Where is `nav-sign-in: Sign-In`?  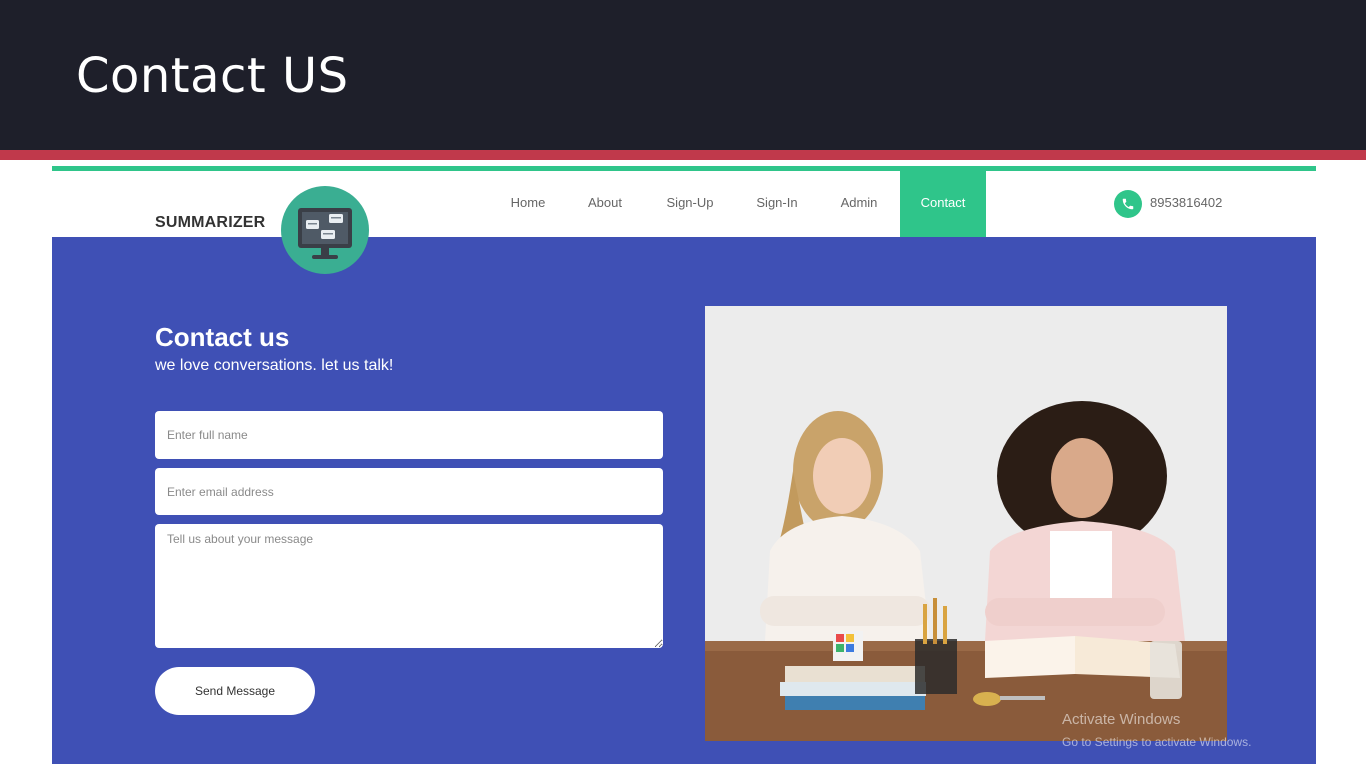 nav-sign-in: Sign-In is located at coordinates (777, 204).